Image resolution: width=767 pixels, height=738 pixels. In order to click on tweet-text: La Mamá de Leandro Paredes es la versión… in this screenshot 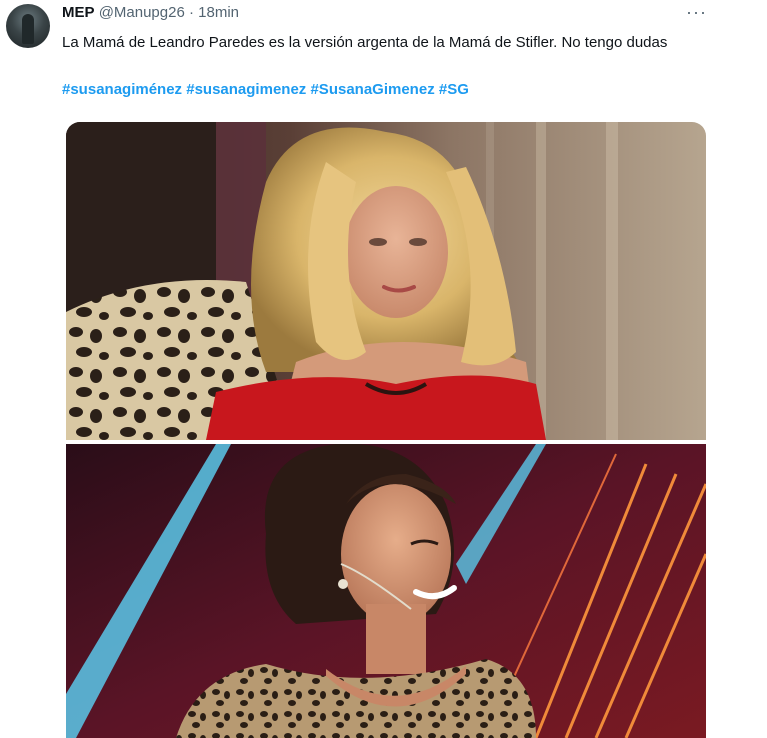, I will do `click(365, 42)`.